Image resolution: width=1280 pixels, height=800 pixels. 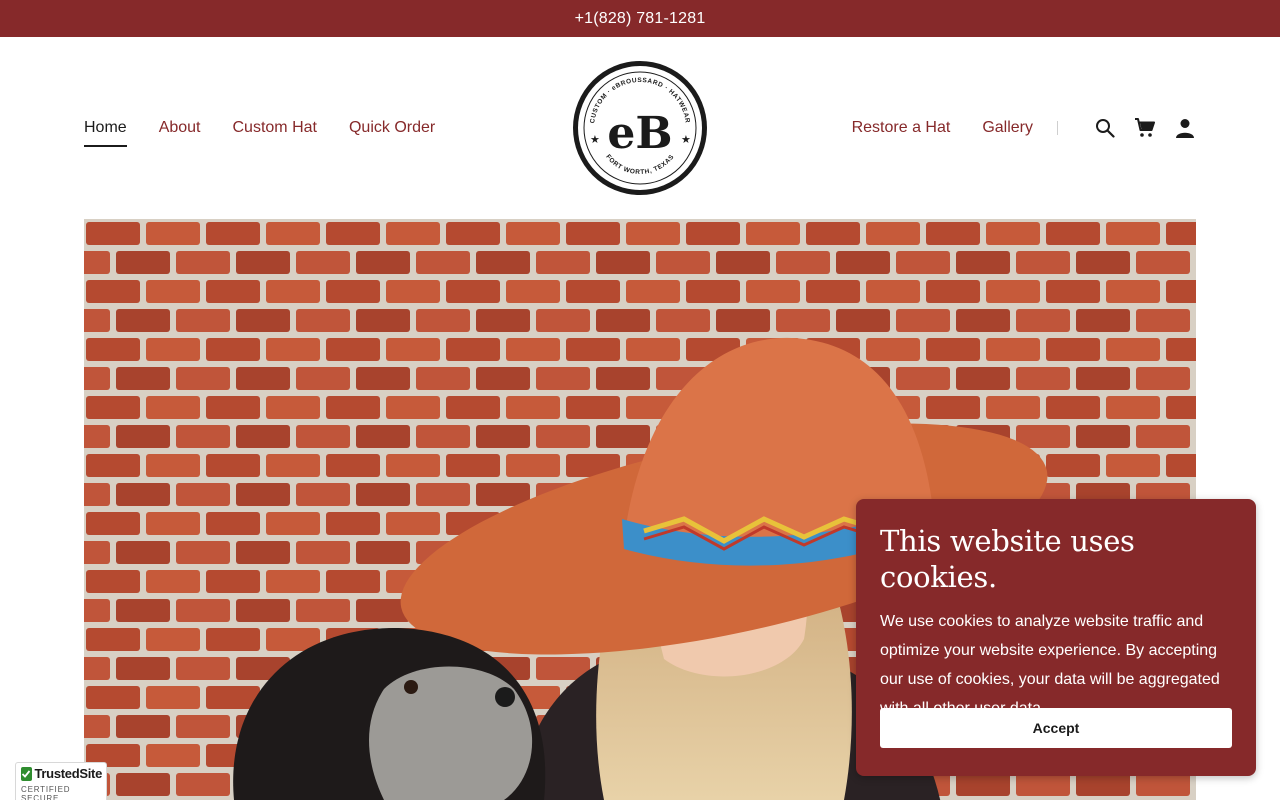 What do you see at coordinates (1057, 128) in the screenshot?
I see `nav-divider` at bounding box center [1057, 128].